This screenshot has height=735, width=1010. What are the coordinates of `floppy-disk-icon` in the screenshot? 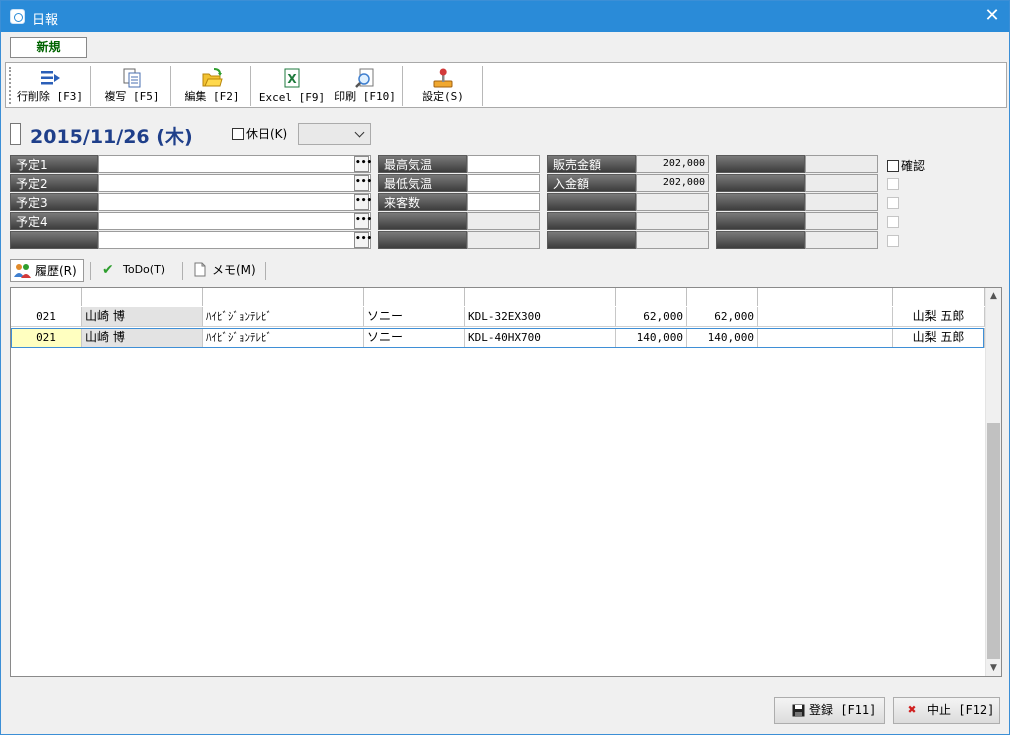 It's located at (798, 710).